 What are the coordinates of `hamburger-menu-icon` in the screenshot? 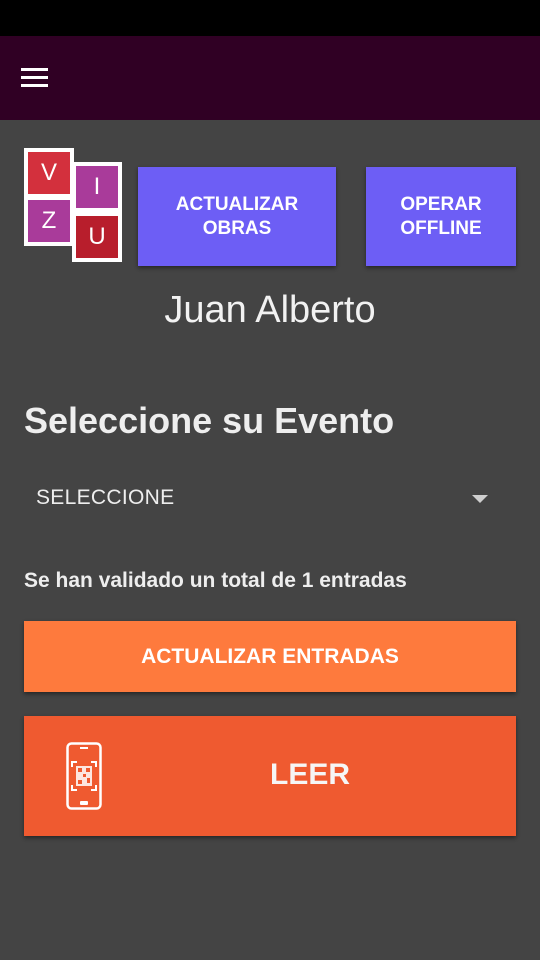 It's located at (34, 78).